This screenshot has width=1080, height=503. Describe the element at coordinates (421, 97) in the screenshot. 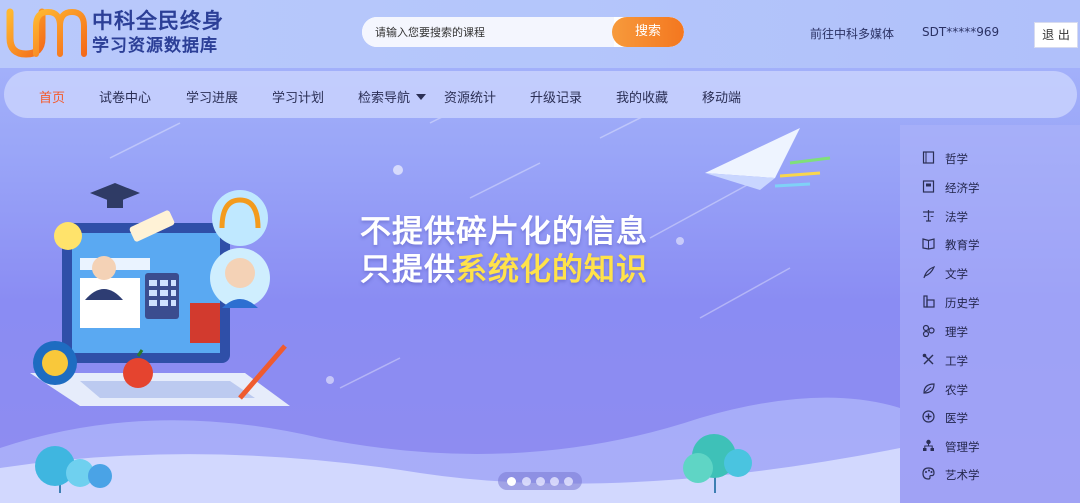

I see `caret-down-icon` at that location.